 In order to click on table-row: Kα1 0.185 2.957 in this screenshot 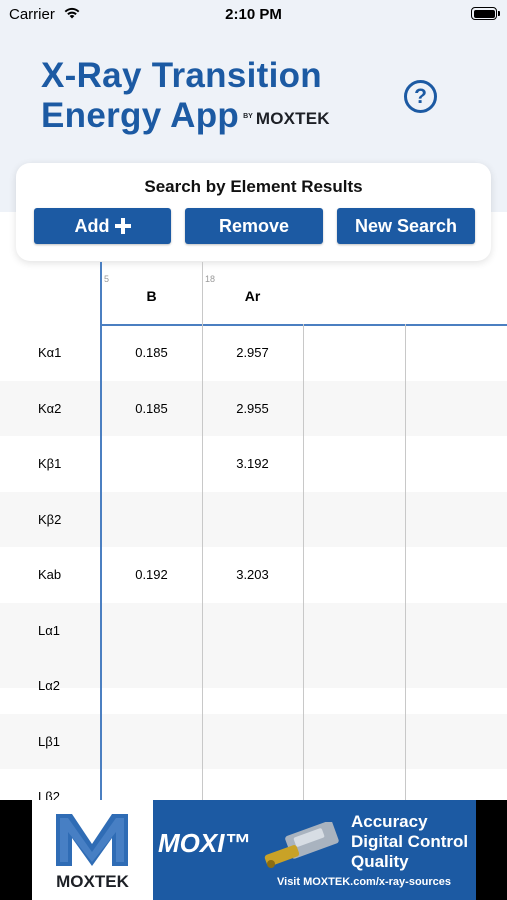, I will do `click(253, 353)`.